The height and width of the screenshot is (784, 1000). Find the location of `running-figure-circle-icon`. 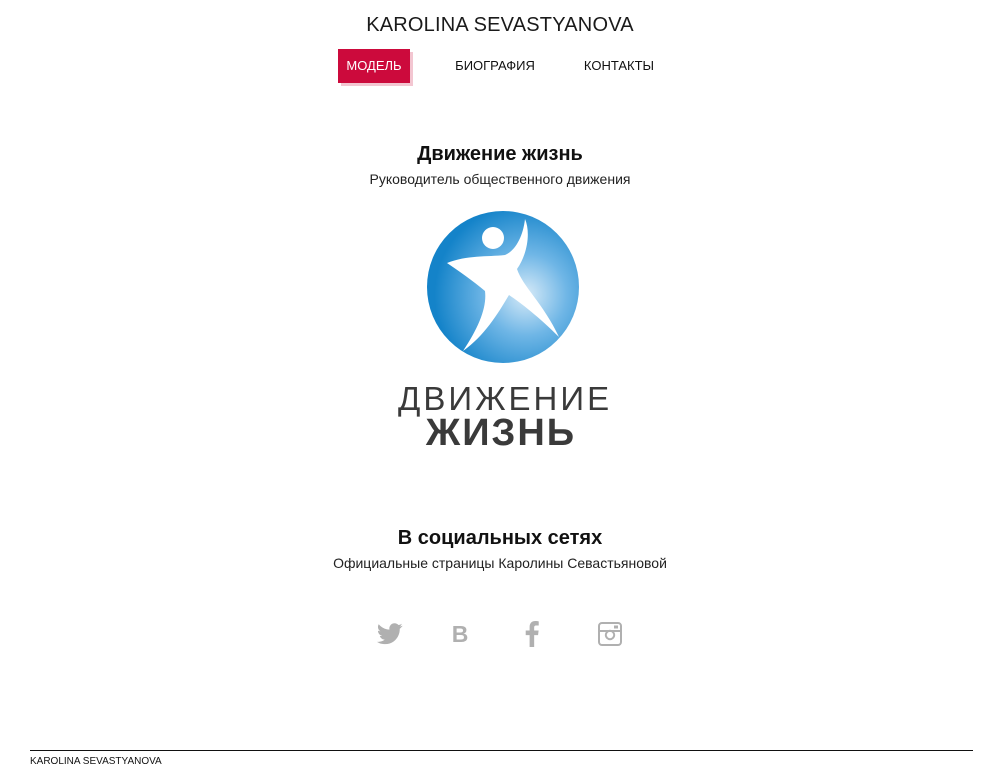

running-figure-circle-icon is located at coordinates (503, 287).